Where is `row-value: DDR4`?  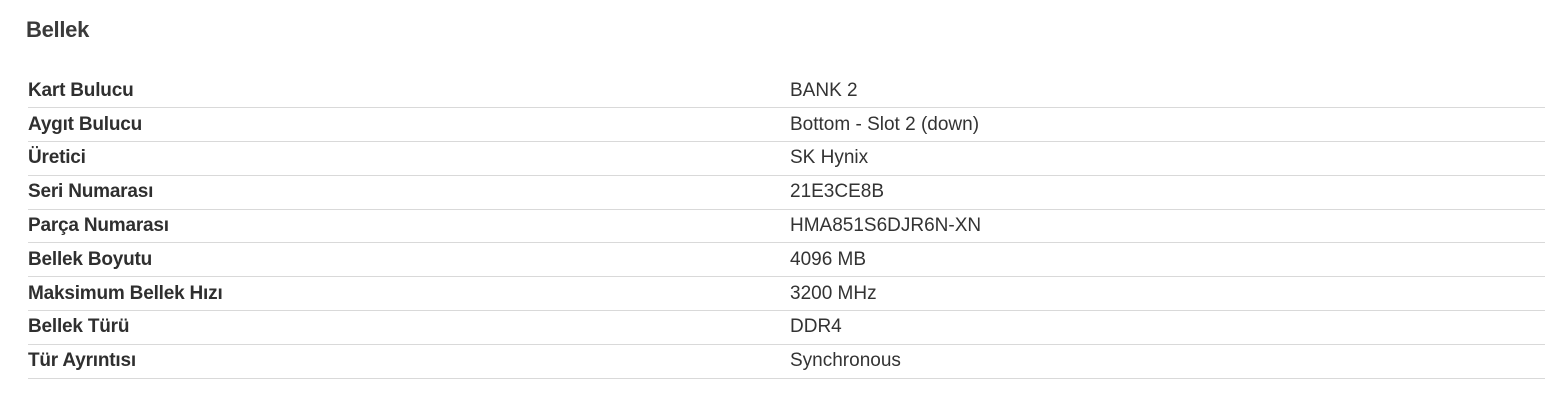 row-value: DDR4 is located at coordinates (816, 327).